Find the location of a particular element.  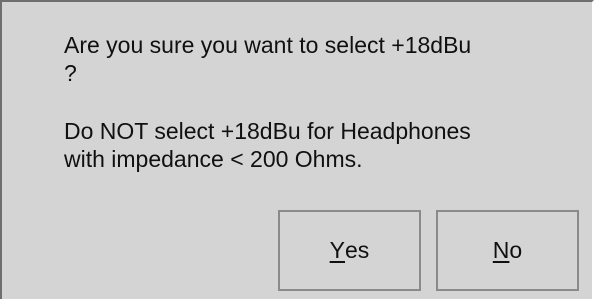

no-button-mnemonic: N is located at coordinates (501, 250).